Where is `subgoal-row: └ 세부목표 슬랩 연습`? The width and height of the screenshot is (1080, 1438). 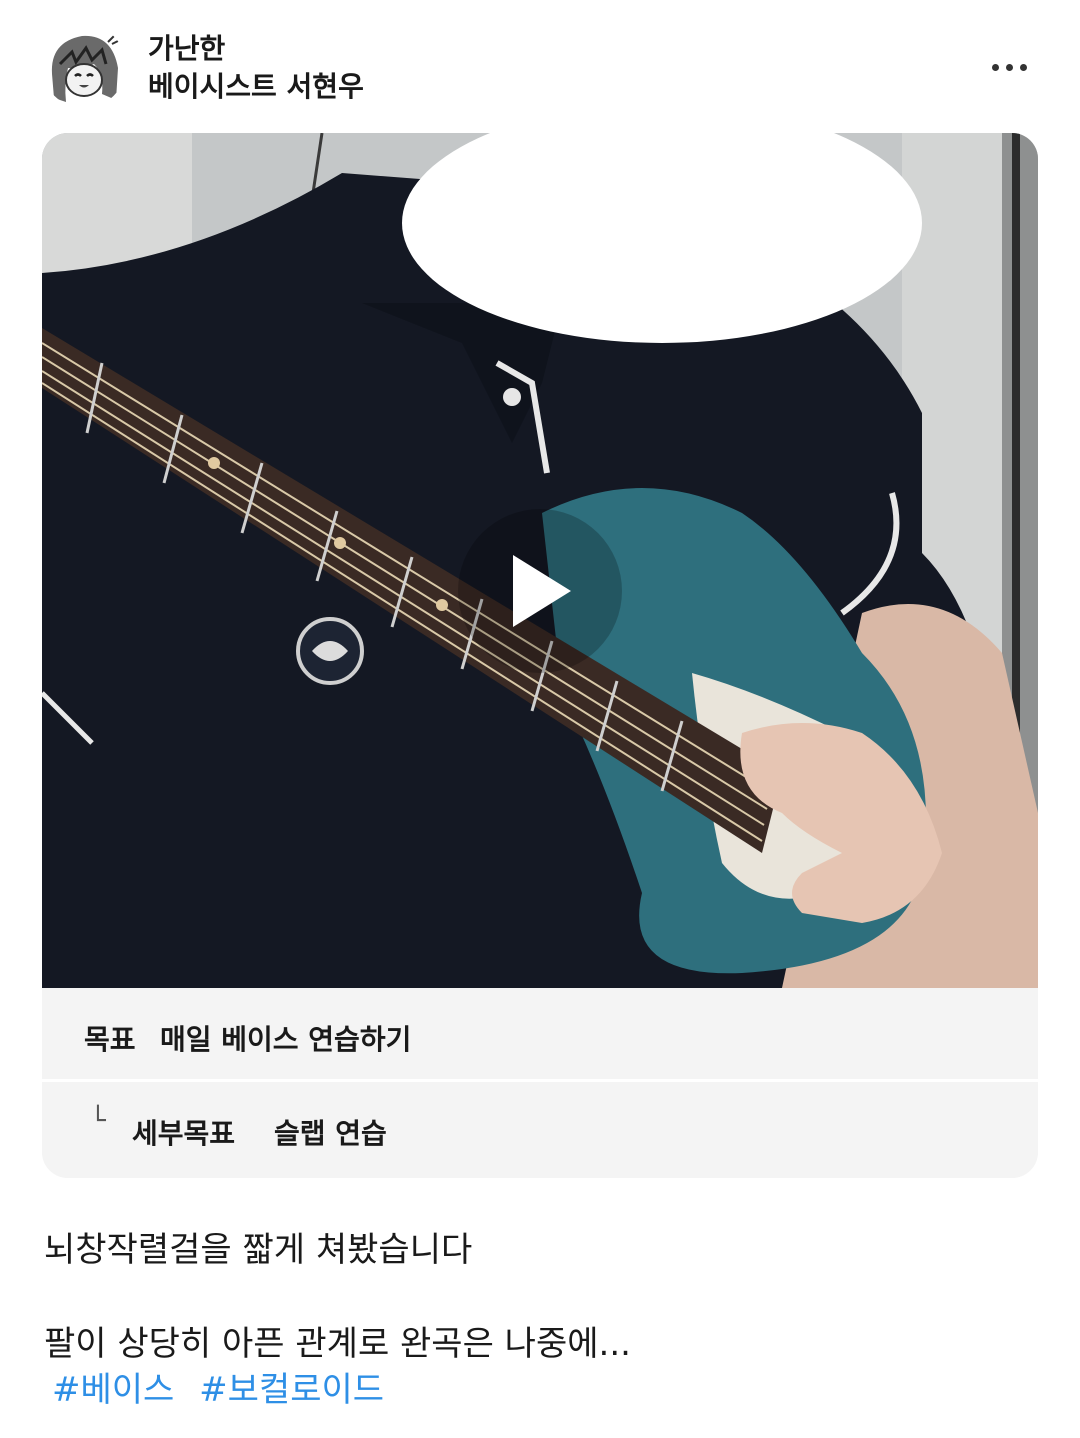
subgoal-row: └ 세부목표 슬랩 연습 is located at coordinates (540, 1130).